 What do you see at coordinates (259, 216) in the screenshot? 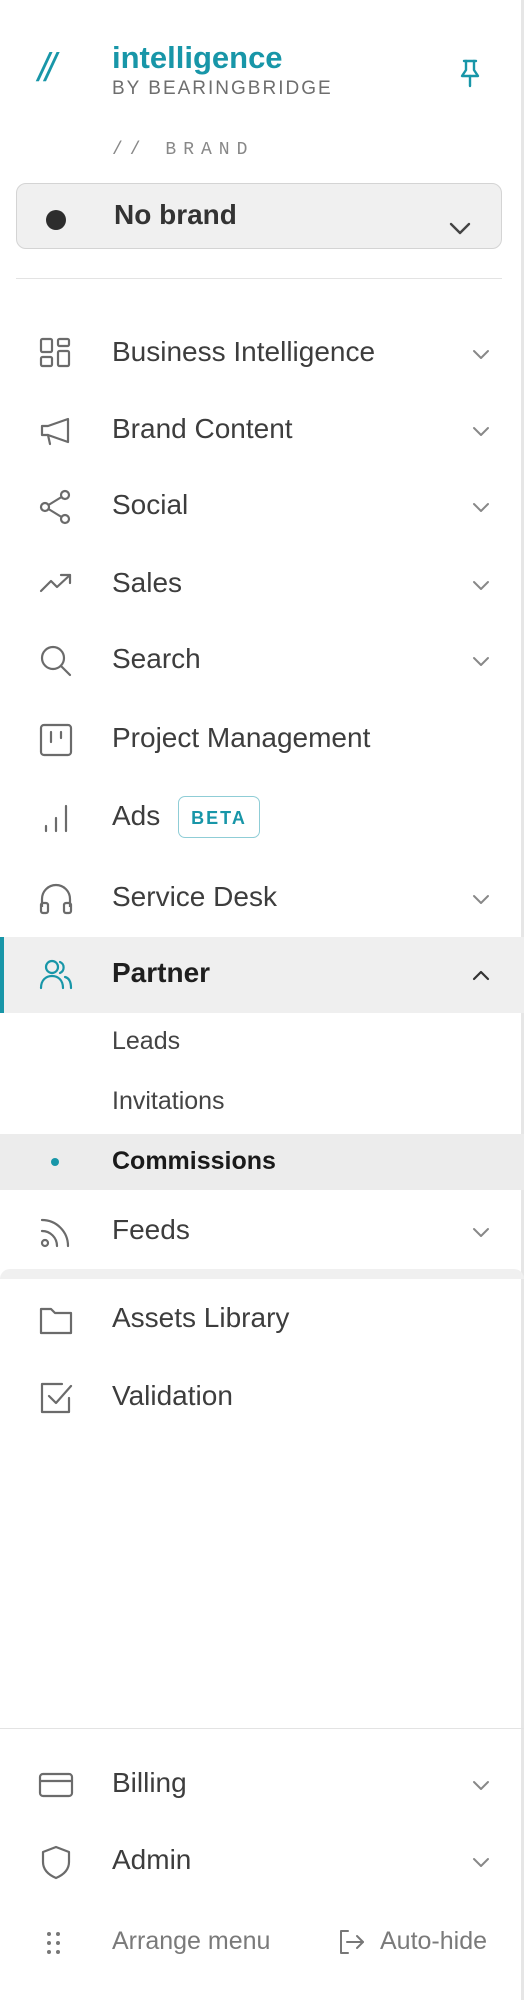
I see `brand-select` at bounding box center [259, 216].